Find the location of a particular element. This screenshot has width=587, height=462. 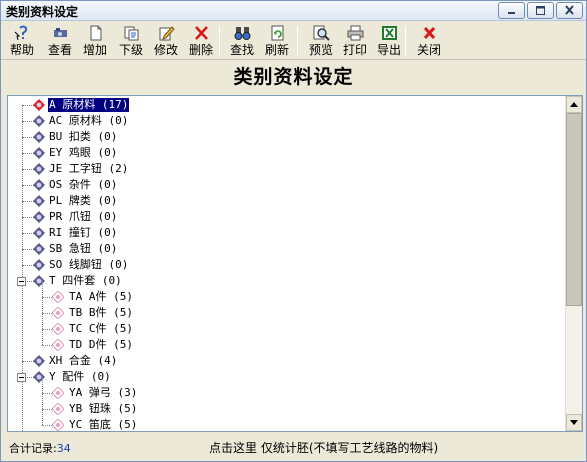

excel-icon is located at coordinates (389, 33).